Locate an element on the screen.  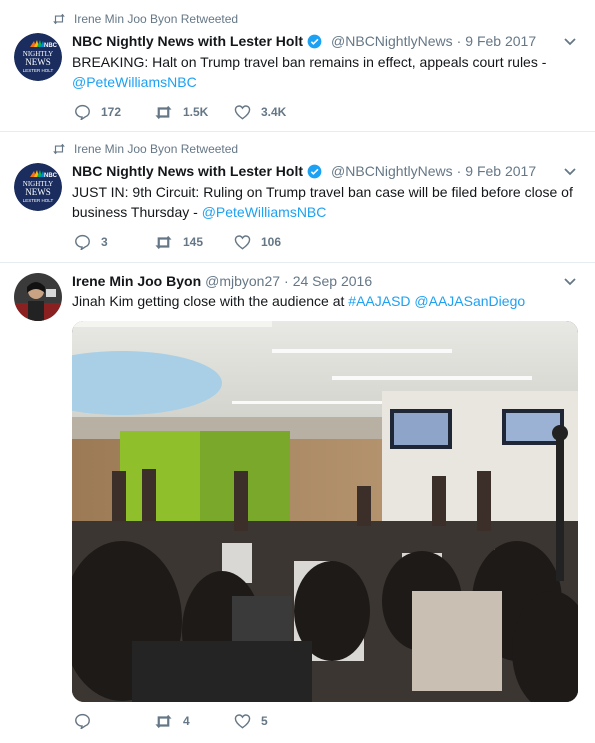
display-name: Irene Min Joo Byon is located at coordinates (136, 281).